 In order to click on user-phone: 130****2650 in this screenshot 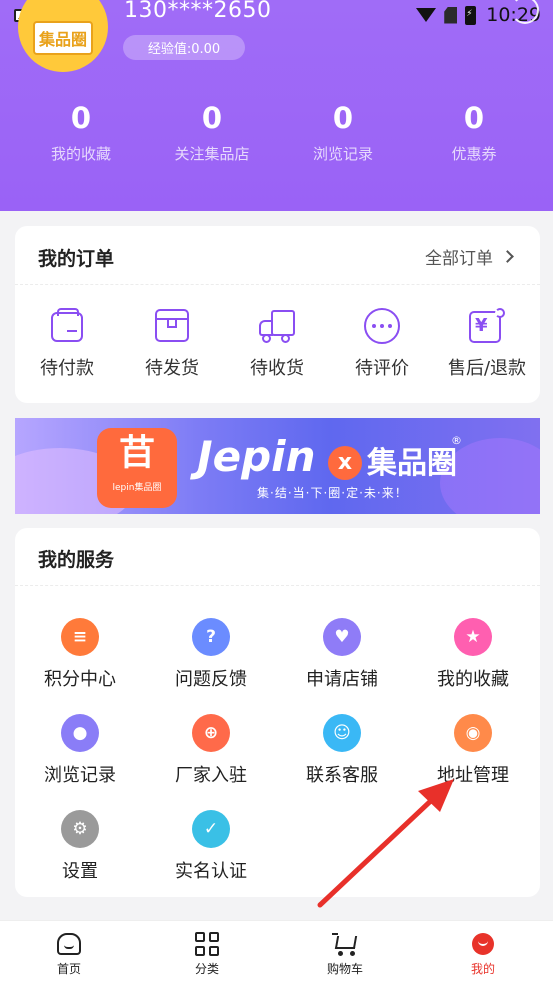, I will do `click(198, 11)`.